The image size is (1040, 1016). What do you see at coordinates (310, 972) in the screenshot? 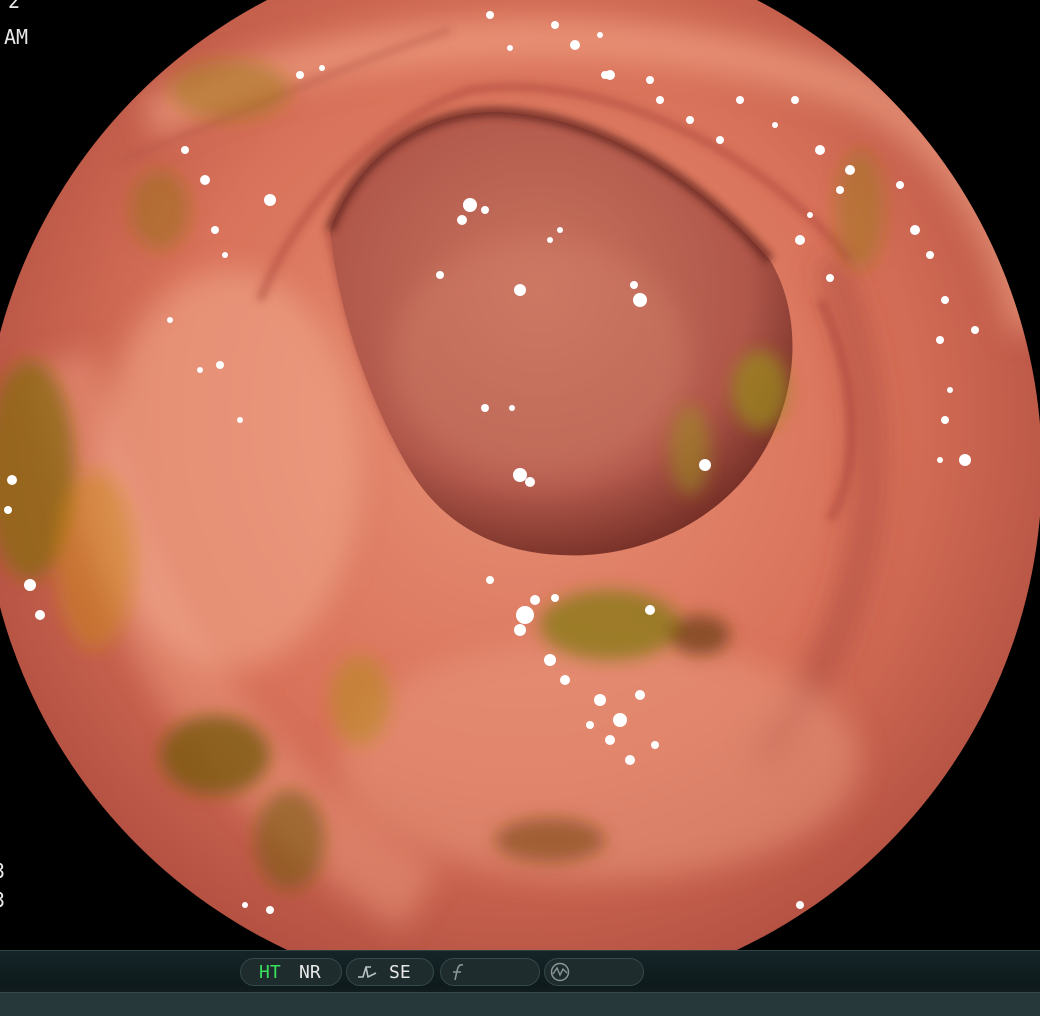
I see `nr-label: NR` at bounding box center [310, 972].